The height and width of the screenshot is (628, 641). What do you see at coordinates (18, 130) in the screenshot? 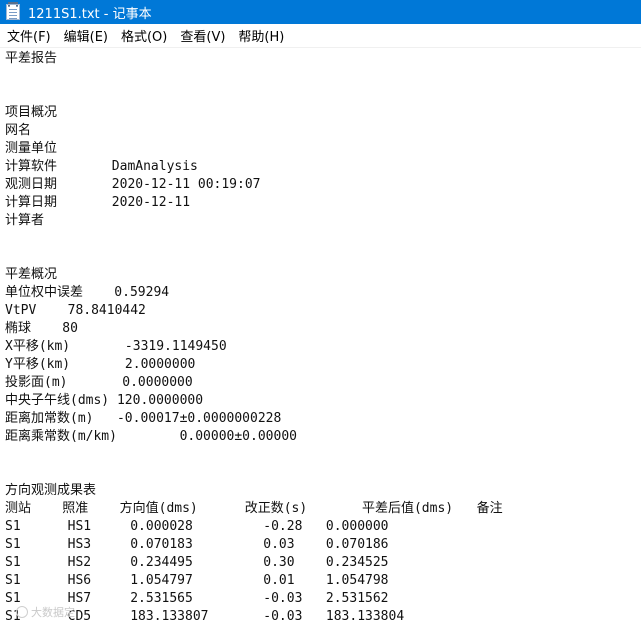
I see `document-line: 网名` at bounding box center [18, 130].